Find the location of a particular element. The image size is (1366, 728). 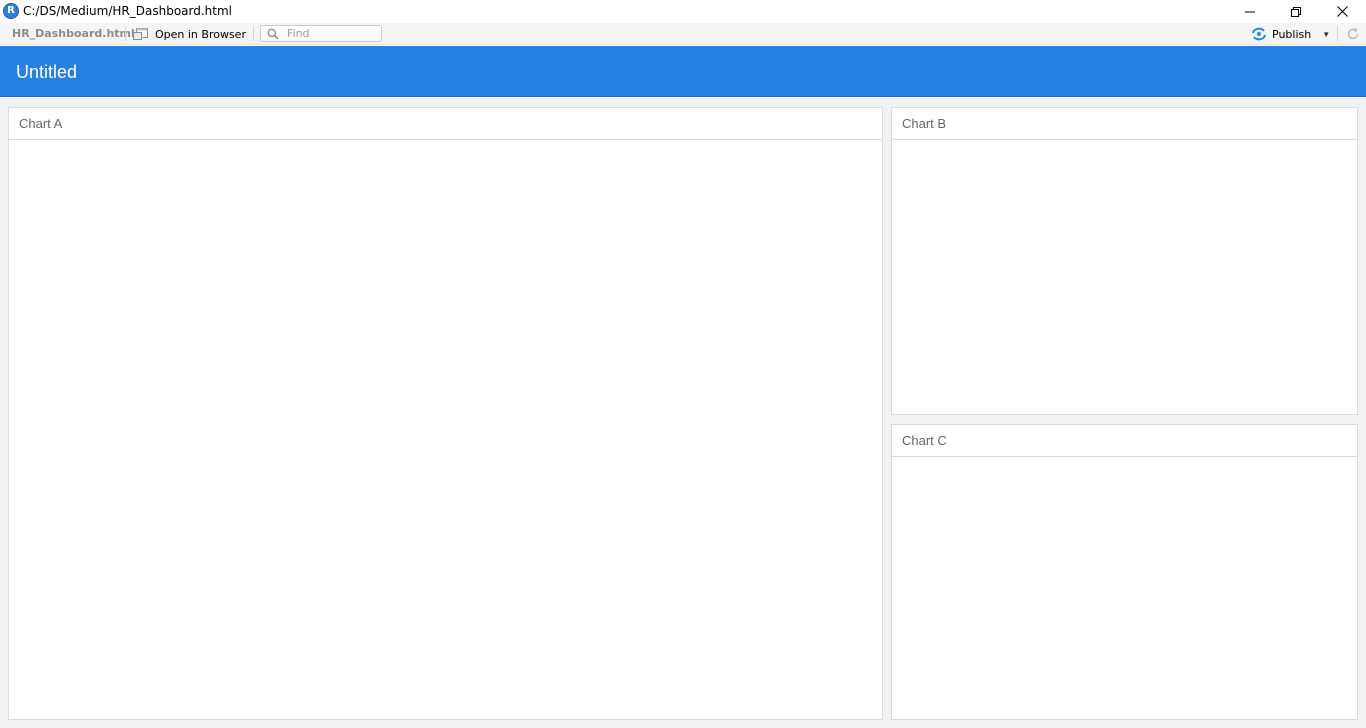

minimize-icon is located at coordinates (1250, 11).